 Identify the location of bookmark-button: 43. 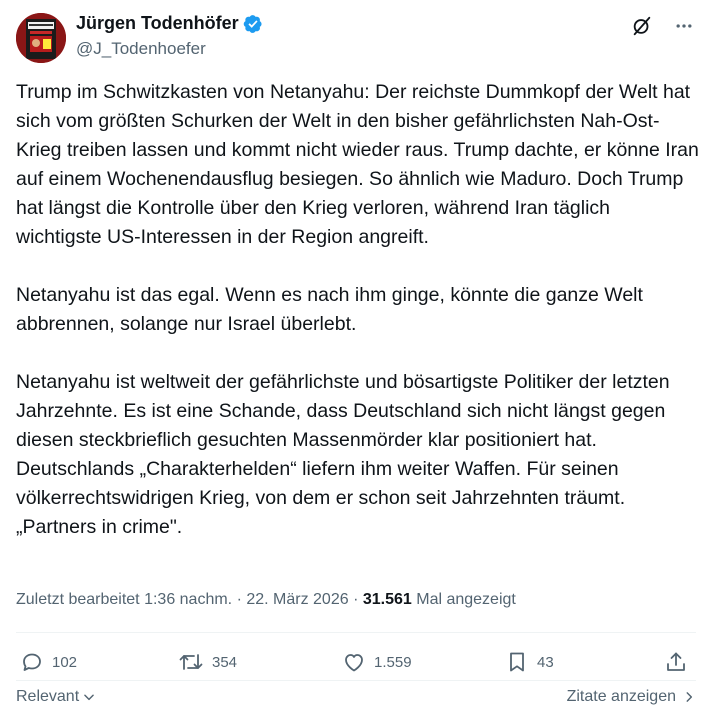
(529, 662).